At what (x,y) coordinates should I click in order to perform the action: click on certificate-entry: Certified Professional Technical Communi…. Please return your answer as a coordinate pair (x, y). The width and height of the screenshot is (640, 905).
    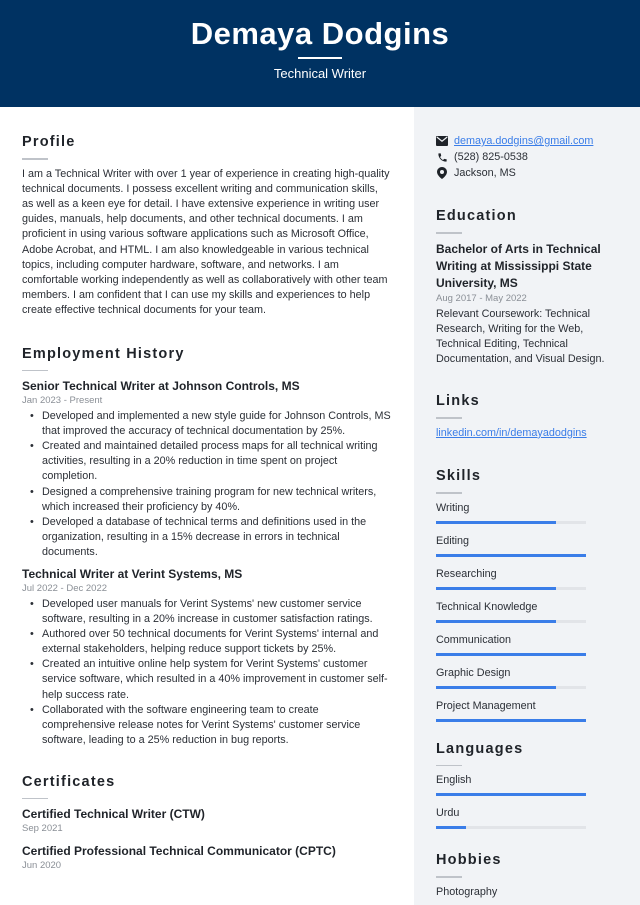
    Looking at the image, I should click on (207, 857).